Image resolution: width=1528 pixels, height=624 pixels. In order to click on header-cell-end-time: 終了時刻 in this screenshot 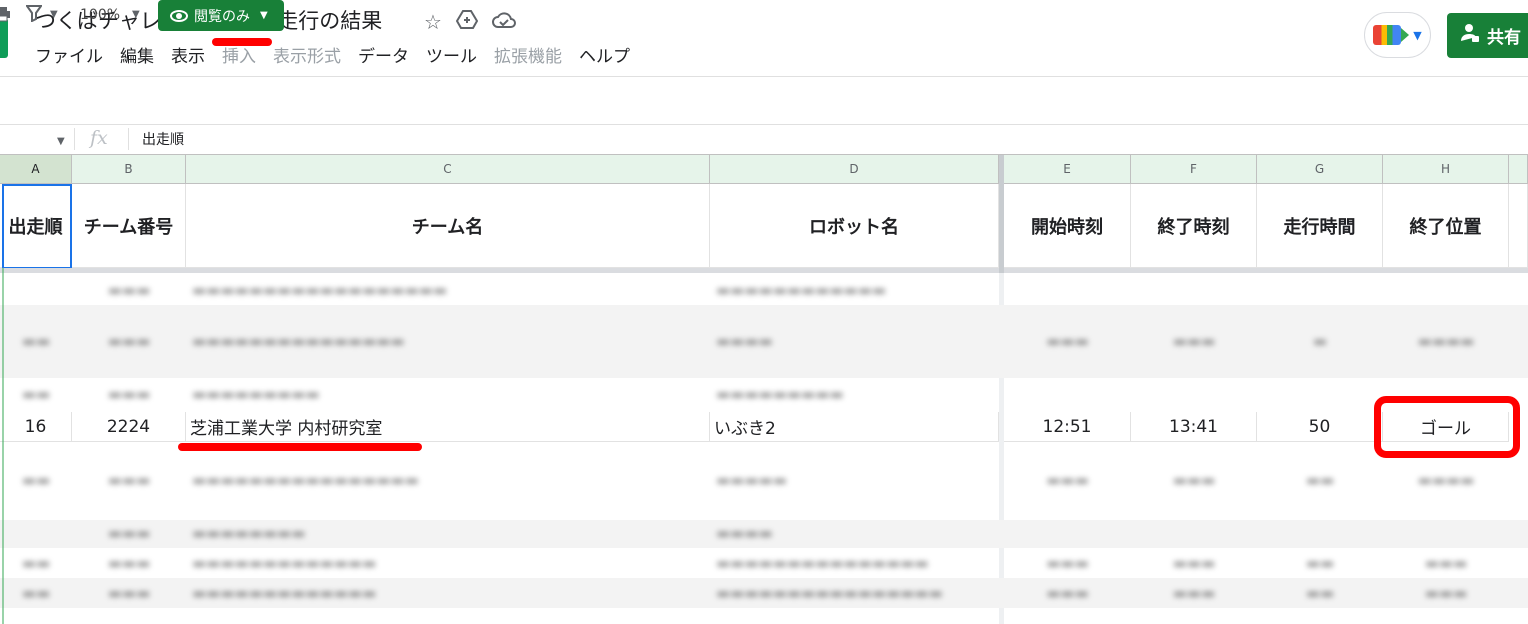, I will do `click(1194, 226)`.